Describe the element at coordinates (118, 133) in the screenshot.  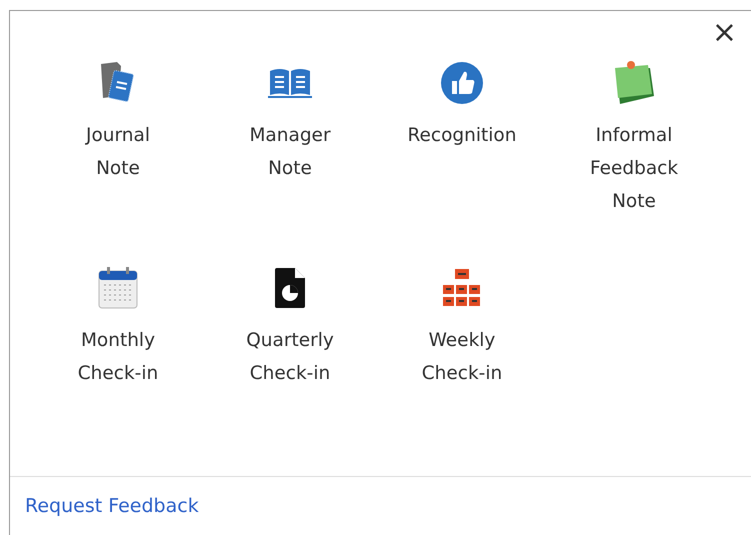
I see `note-type-option: Journal Note` at that location.